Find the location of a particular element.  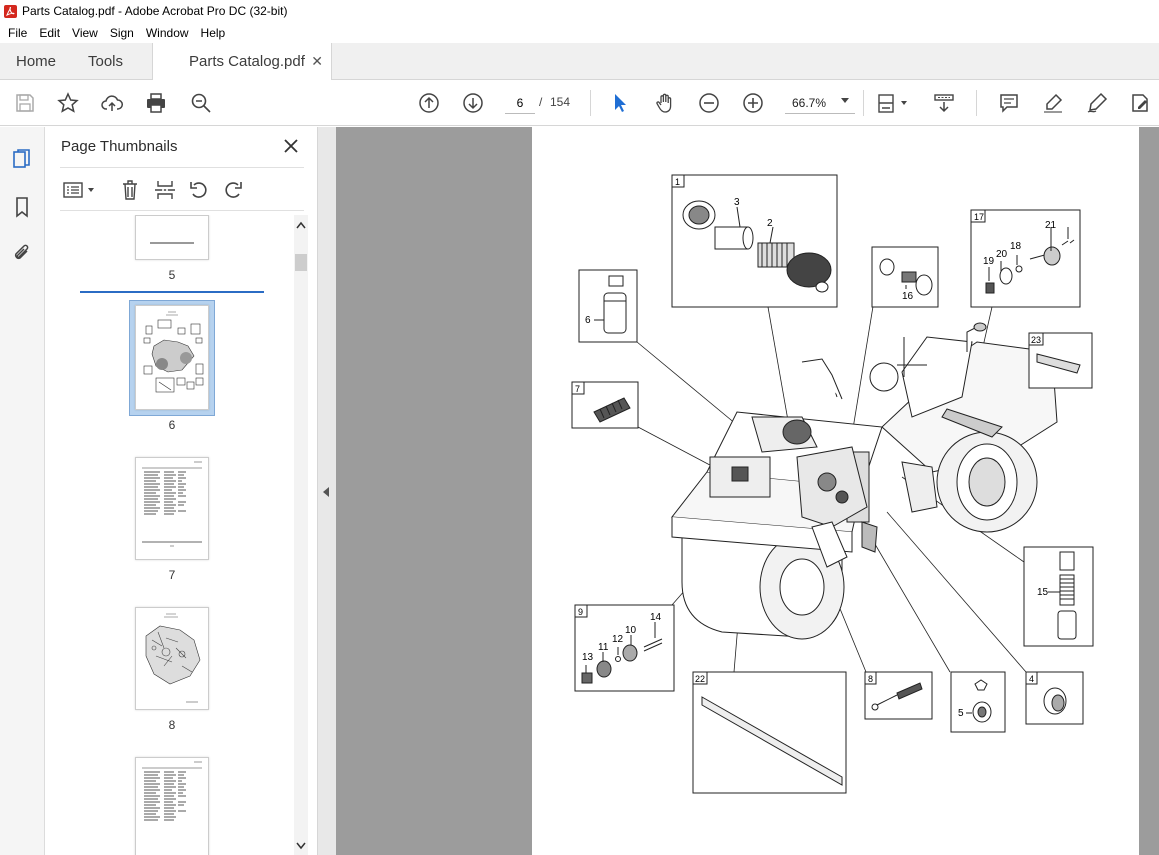

page-thumbnails-icon is located at coordinates (22, 159).